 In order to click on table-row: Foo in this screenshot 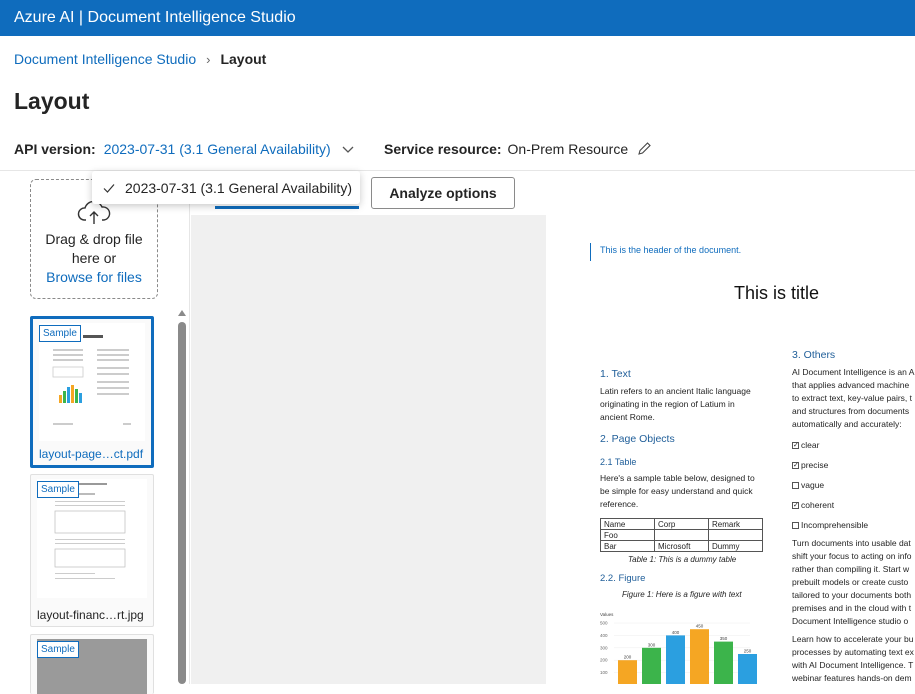, I will do `click(681, 535)`.